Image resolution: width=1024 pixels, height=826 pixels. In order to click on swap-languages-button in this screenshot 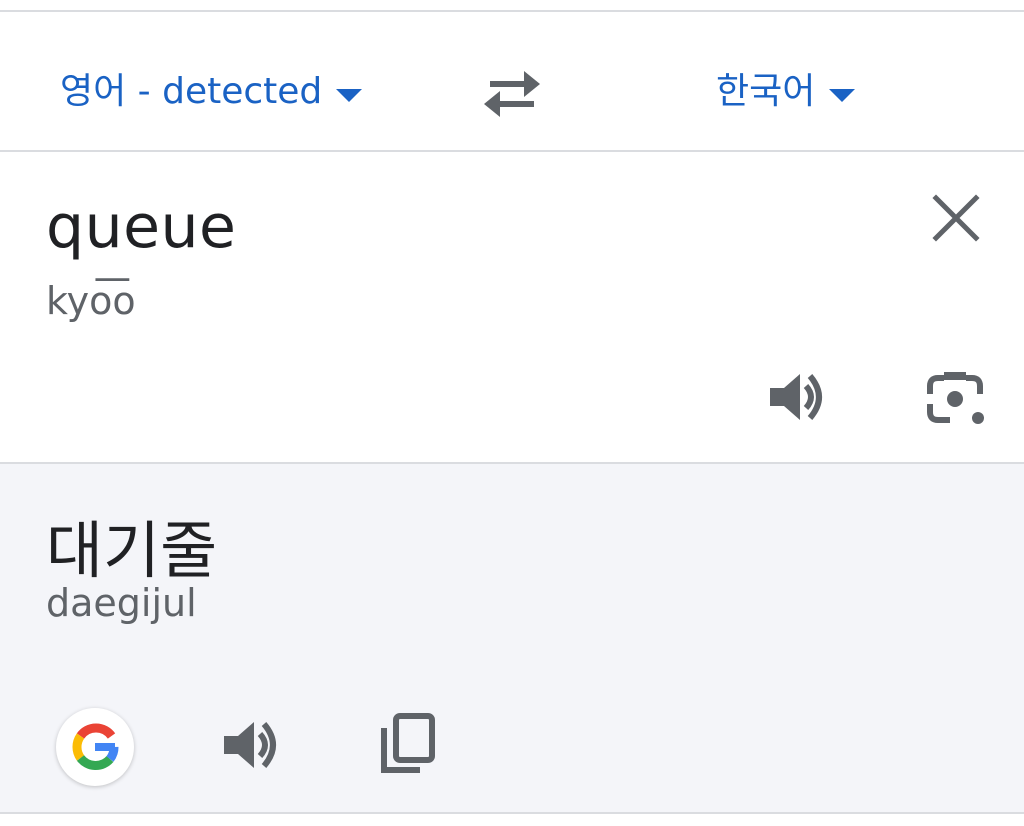, I will do `click(512, 94)`.